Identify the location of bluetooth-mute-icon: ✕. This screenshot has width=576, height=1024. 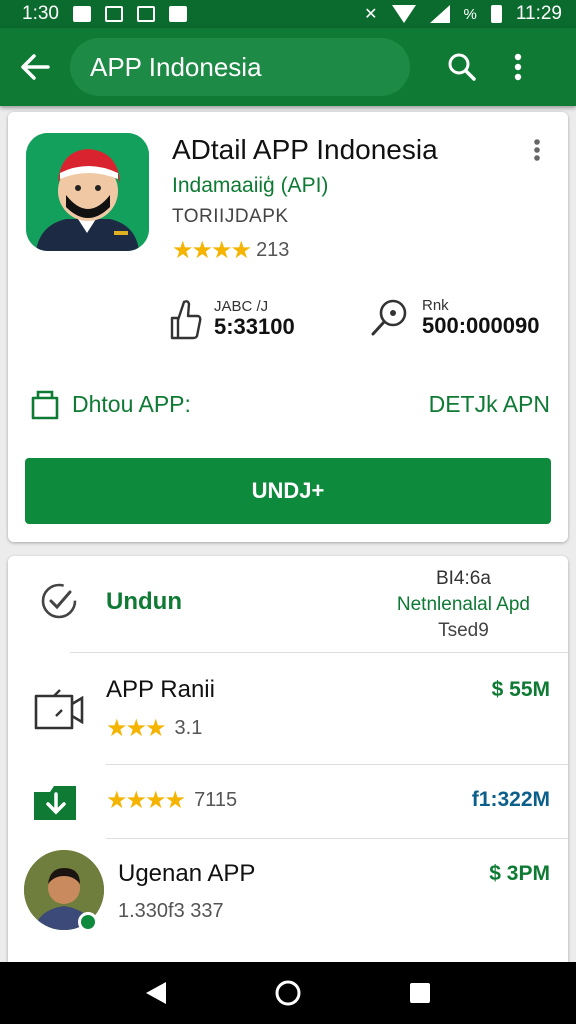
(371, 14).